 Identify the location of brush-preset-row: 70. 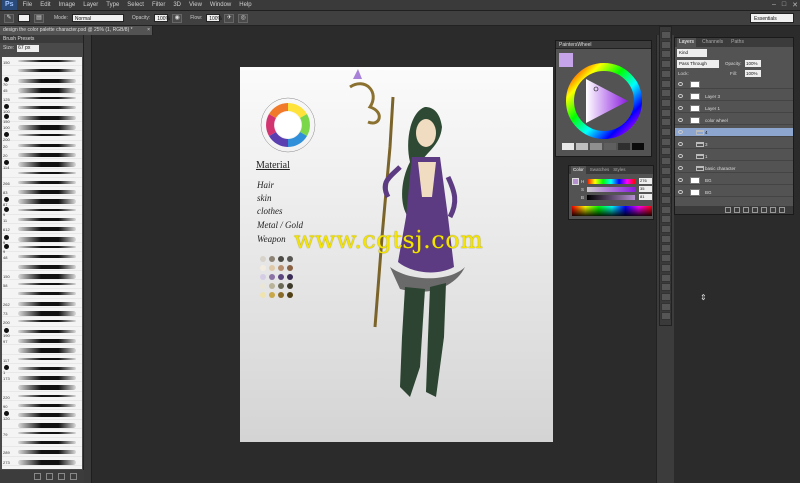
(42, 81).